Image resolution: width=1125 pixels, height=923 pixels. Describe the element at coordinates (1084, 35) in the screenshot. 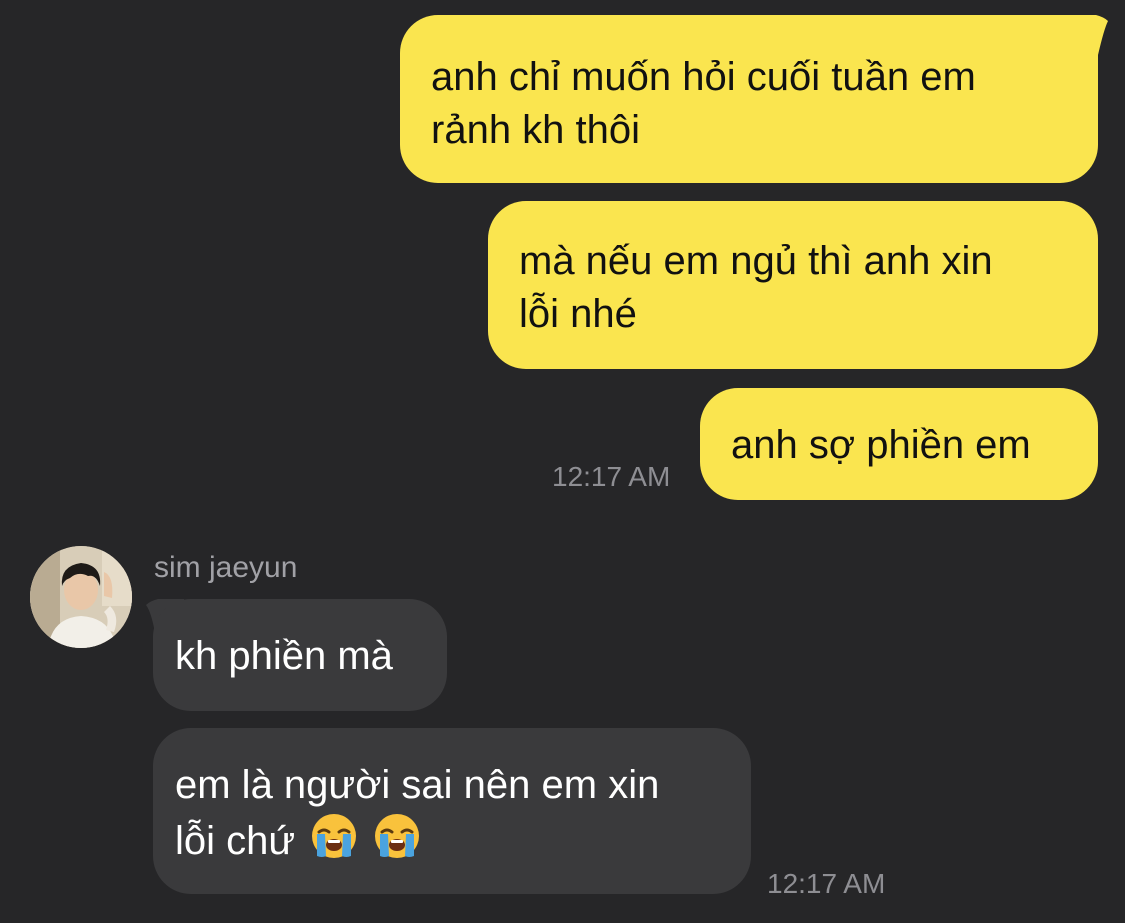

I see `bubble-tail-icon` at that location.